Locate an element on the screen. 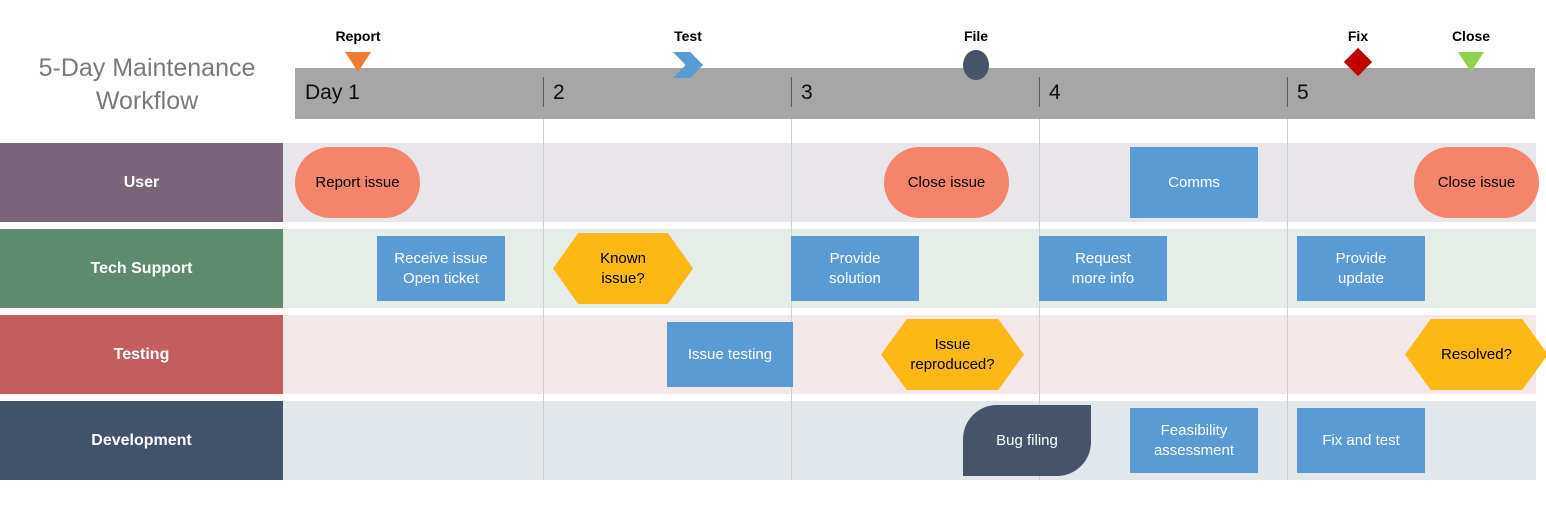  swimlane-header-development: Development is located at coordinates (141, 440).